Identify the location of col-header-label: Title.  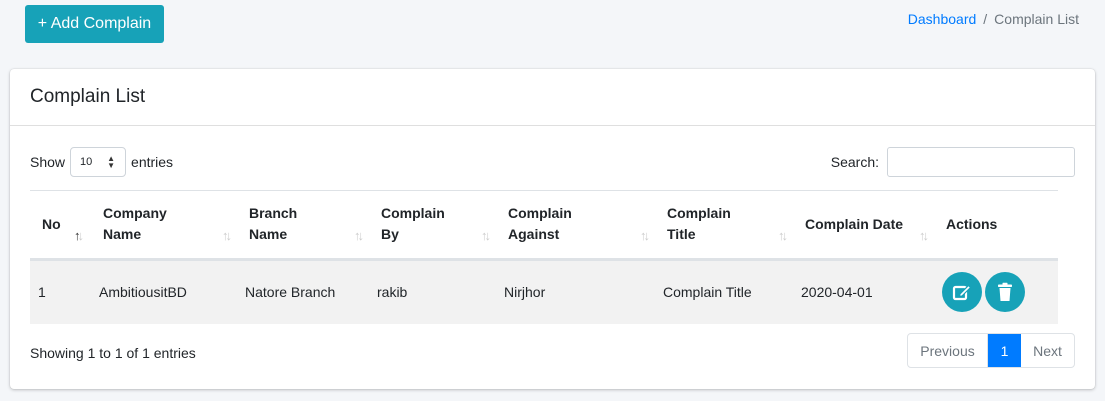
(681, 234).